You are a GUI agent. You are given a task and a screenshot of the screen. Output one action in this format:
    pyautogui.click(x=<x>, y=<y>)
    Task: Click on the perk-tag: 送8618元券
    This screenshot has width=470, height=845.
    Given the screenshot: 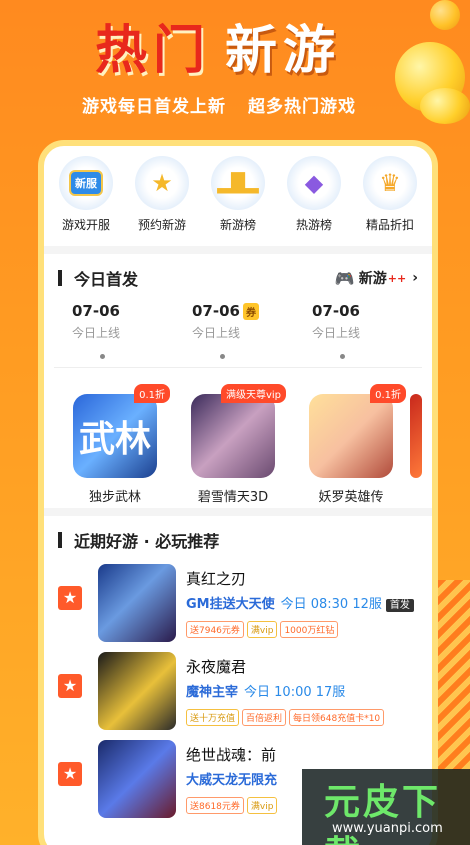 What is the action you would take?
    pyautogui.click(x=215, y=805)
    